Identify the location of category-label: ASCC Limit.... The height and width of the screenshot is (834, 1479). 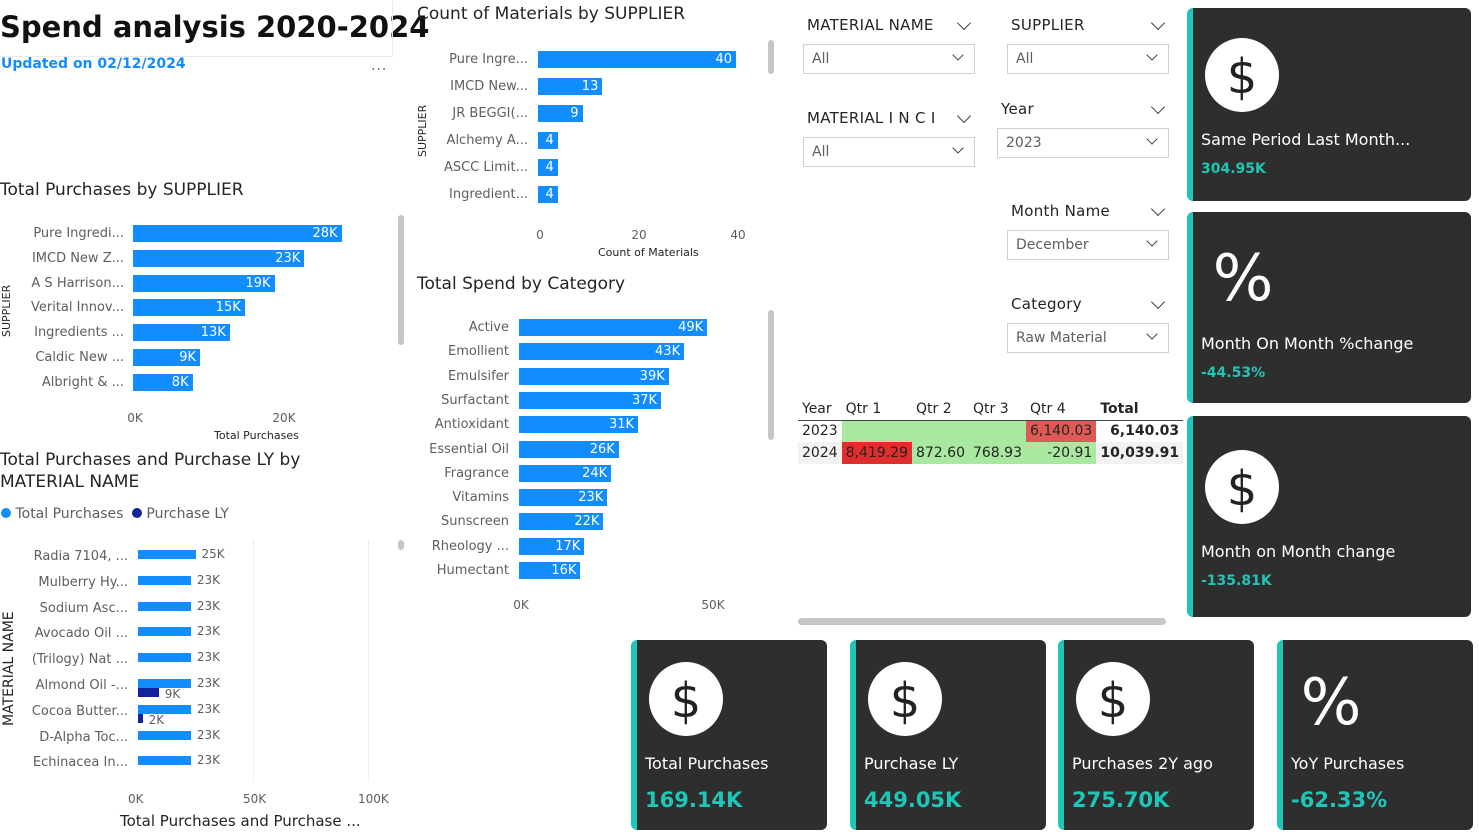
(485, 167).